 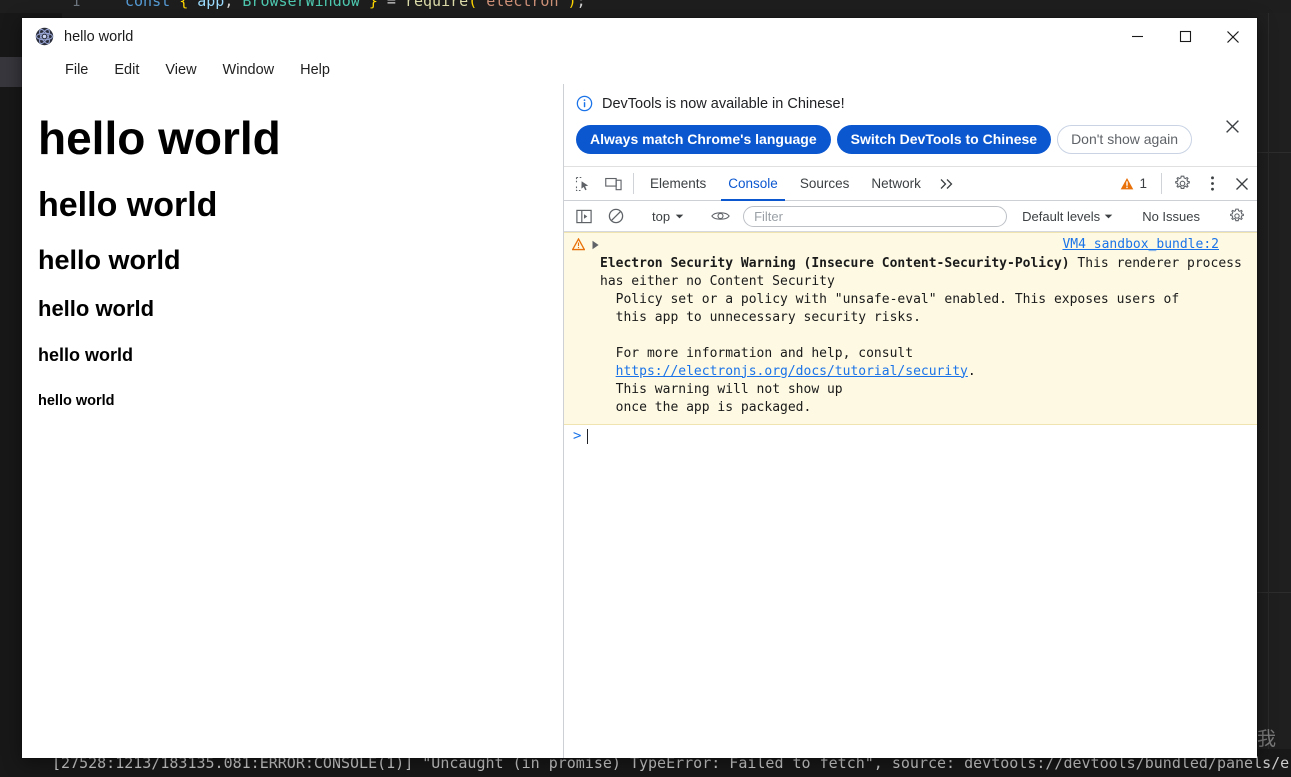 What do you see at coordinates (76, 400) in the screenshot?
I see `heading-h6: hello world` at bounding box center [76, 400].